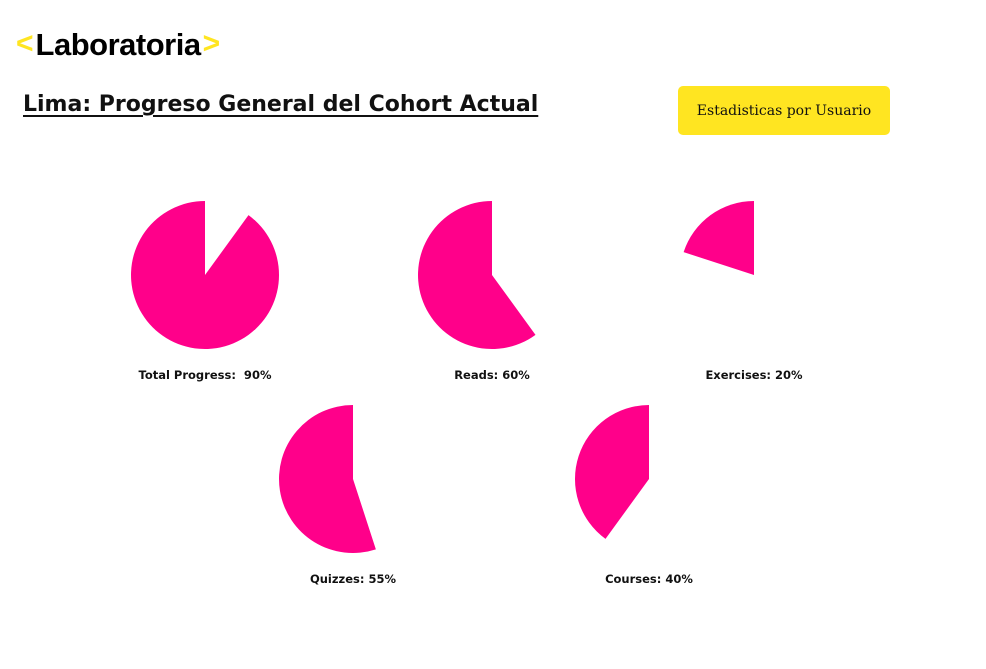 The image size is (986, 669). I want to click on chart-label-quizzes: Quizzes: 55%, so click(353, 579).